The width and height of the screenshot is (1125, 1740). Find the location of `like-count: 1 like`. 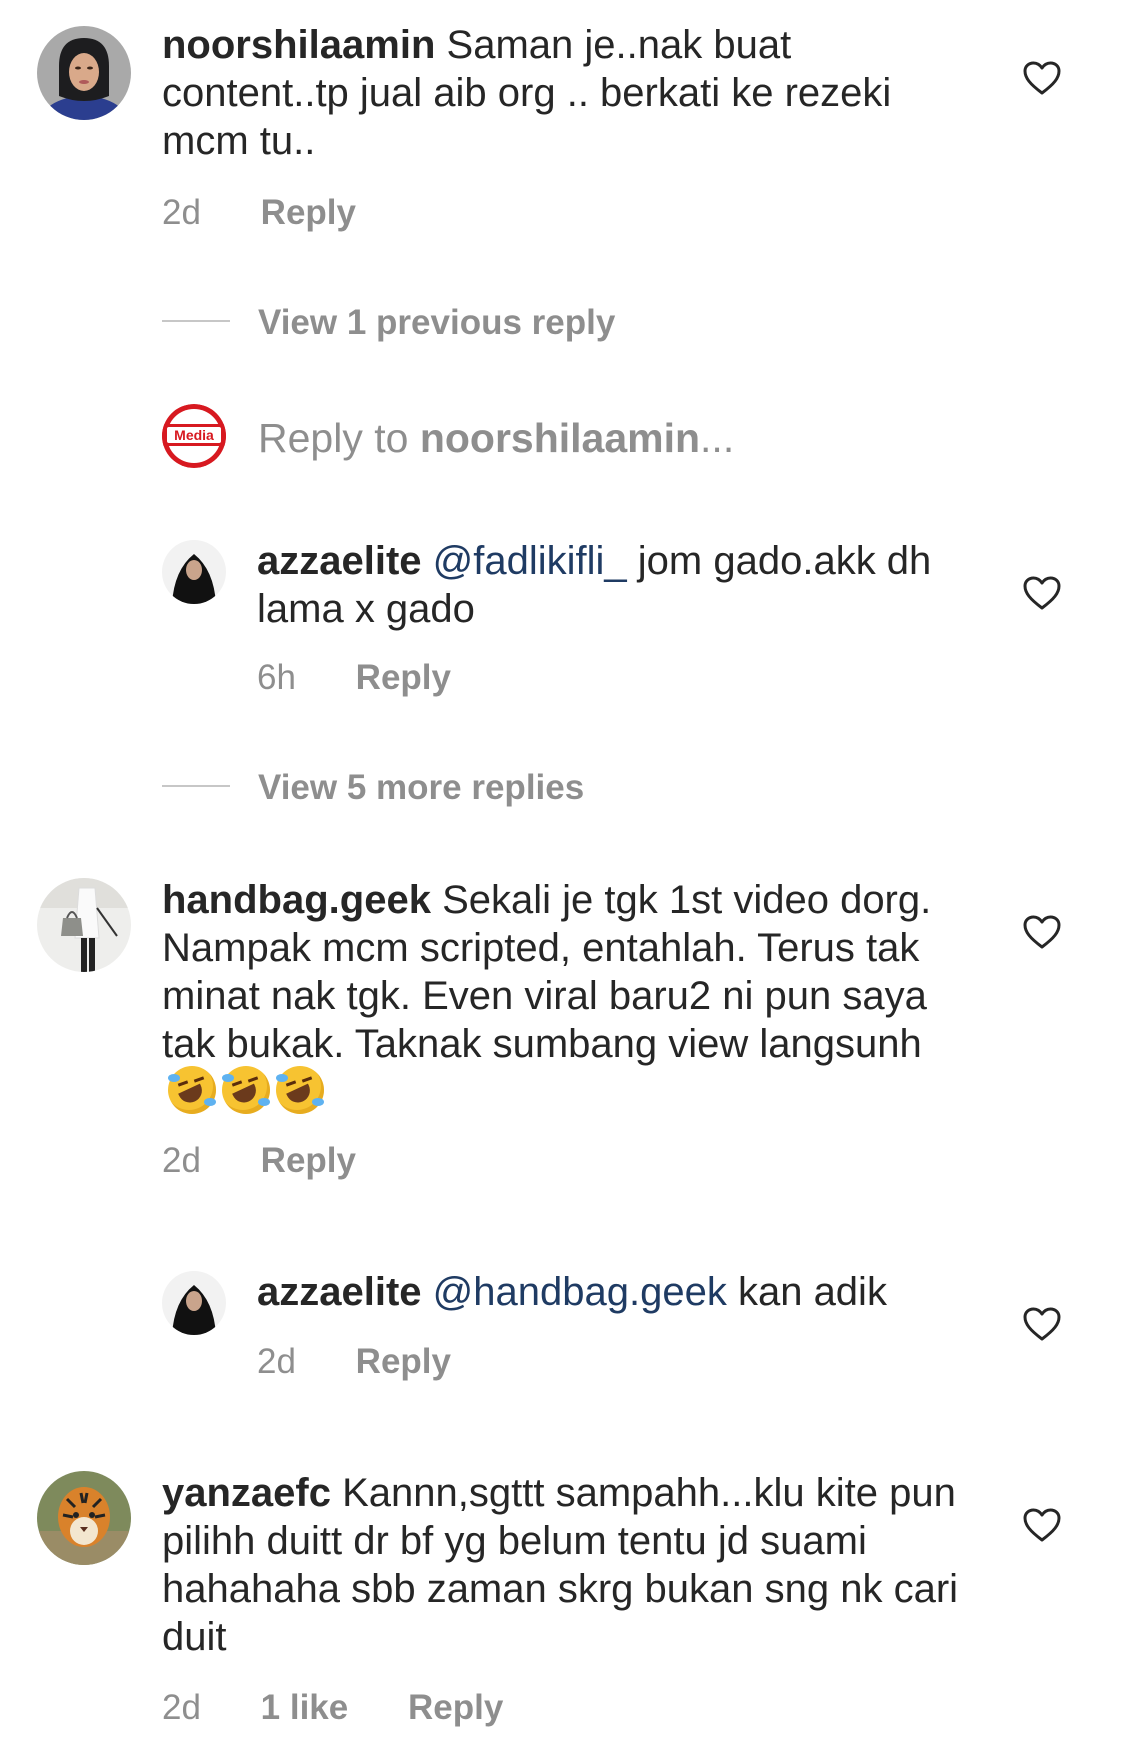

like-count: 1 like is located at coordinates (305, 1707).